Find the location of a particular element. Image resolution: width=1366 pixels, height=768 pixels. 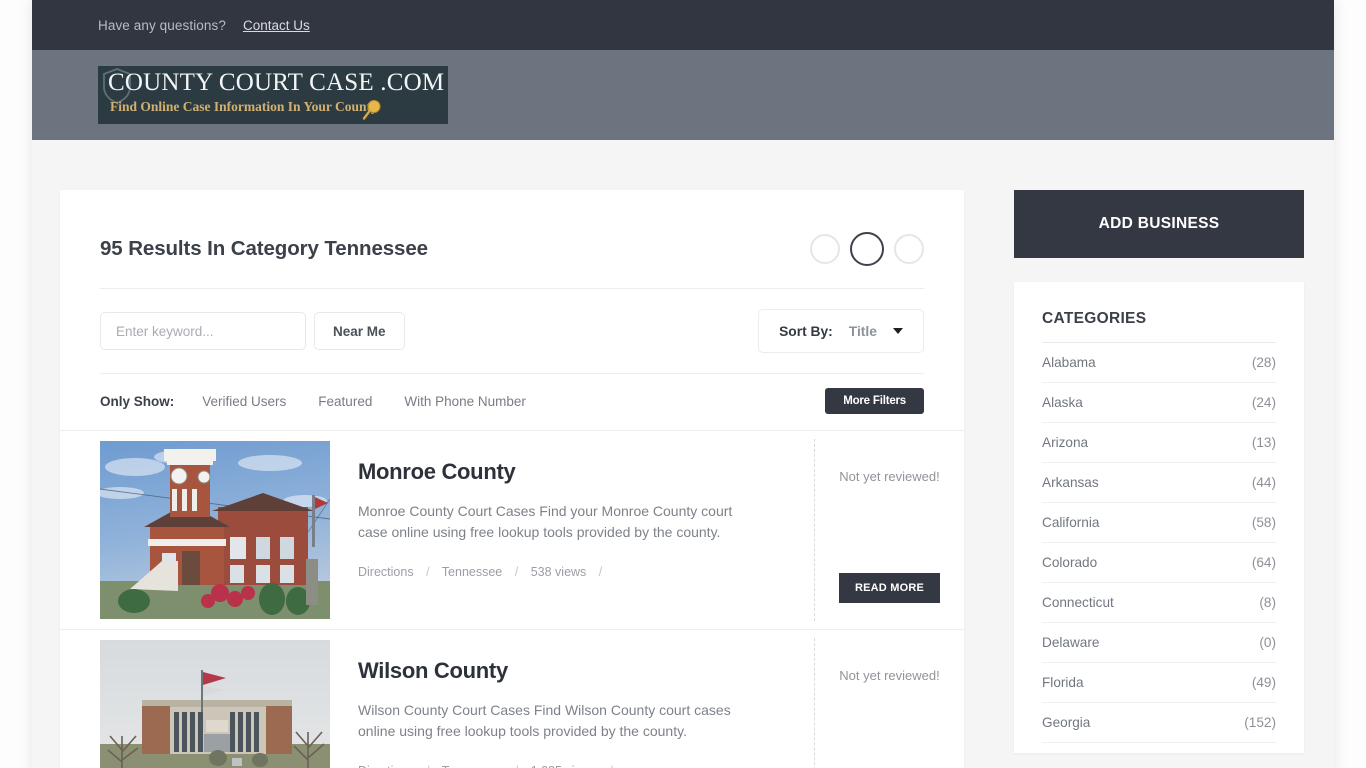

category-item-arkansas: Arkansas (44) is located at coordinates (1159, 483).